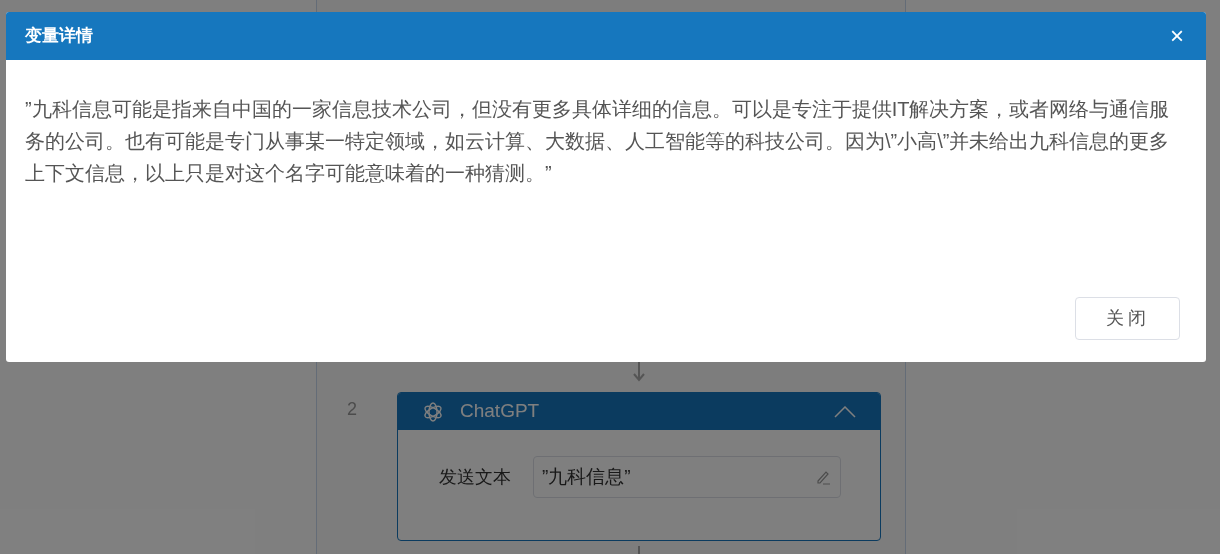  I want to click on chevron-icon, so click(845, 411).